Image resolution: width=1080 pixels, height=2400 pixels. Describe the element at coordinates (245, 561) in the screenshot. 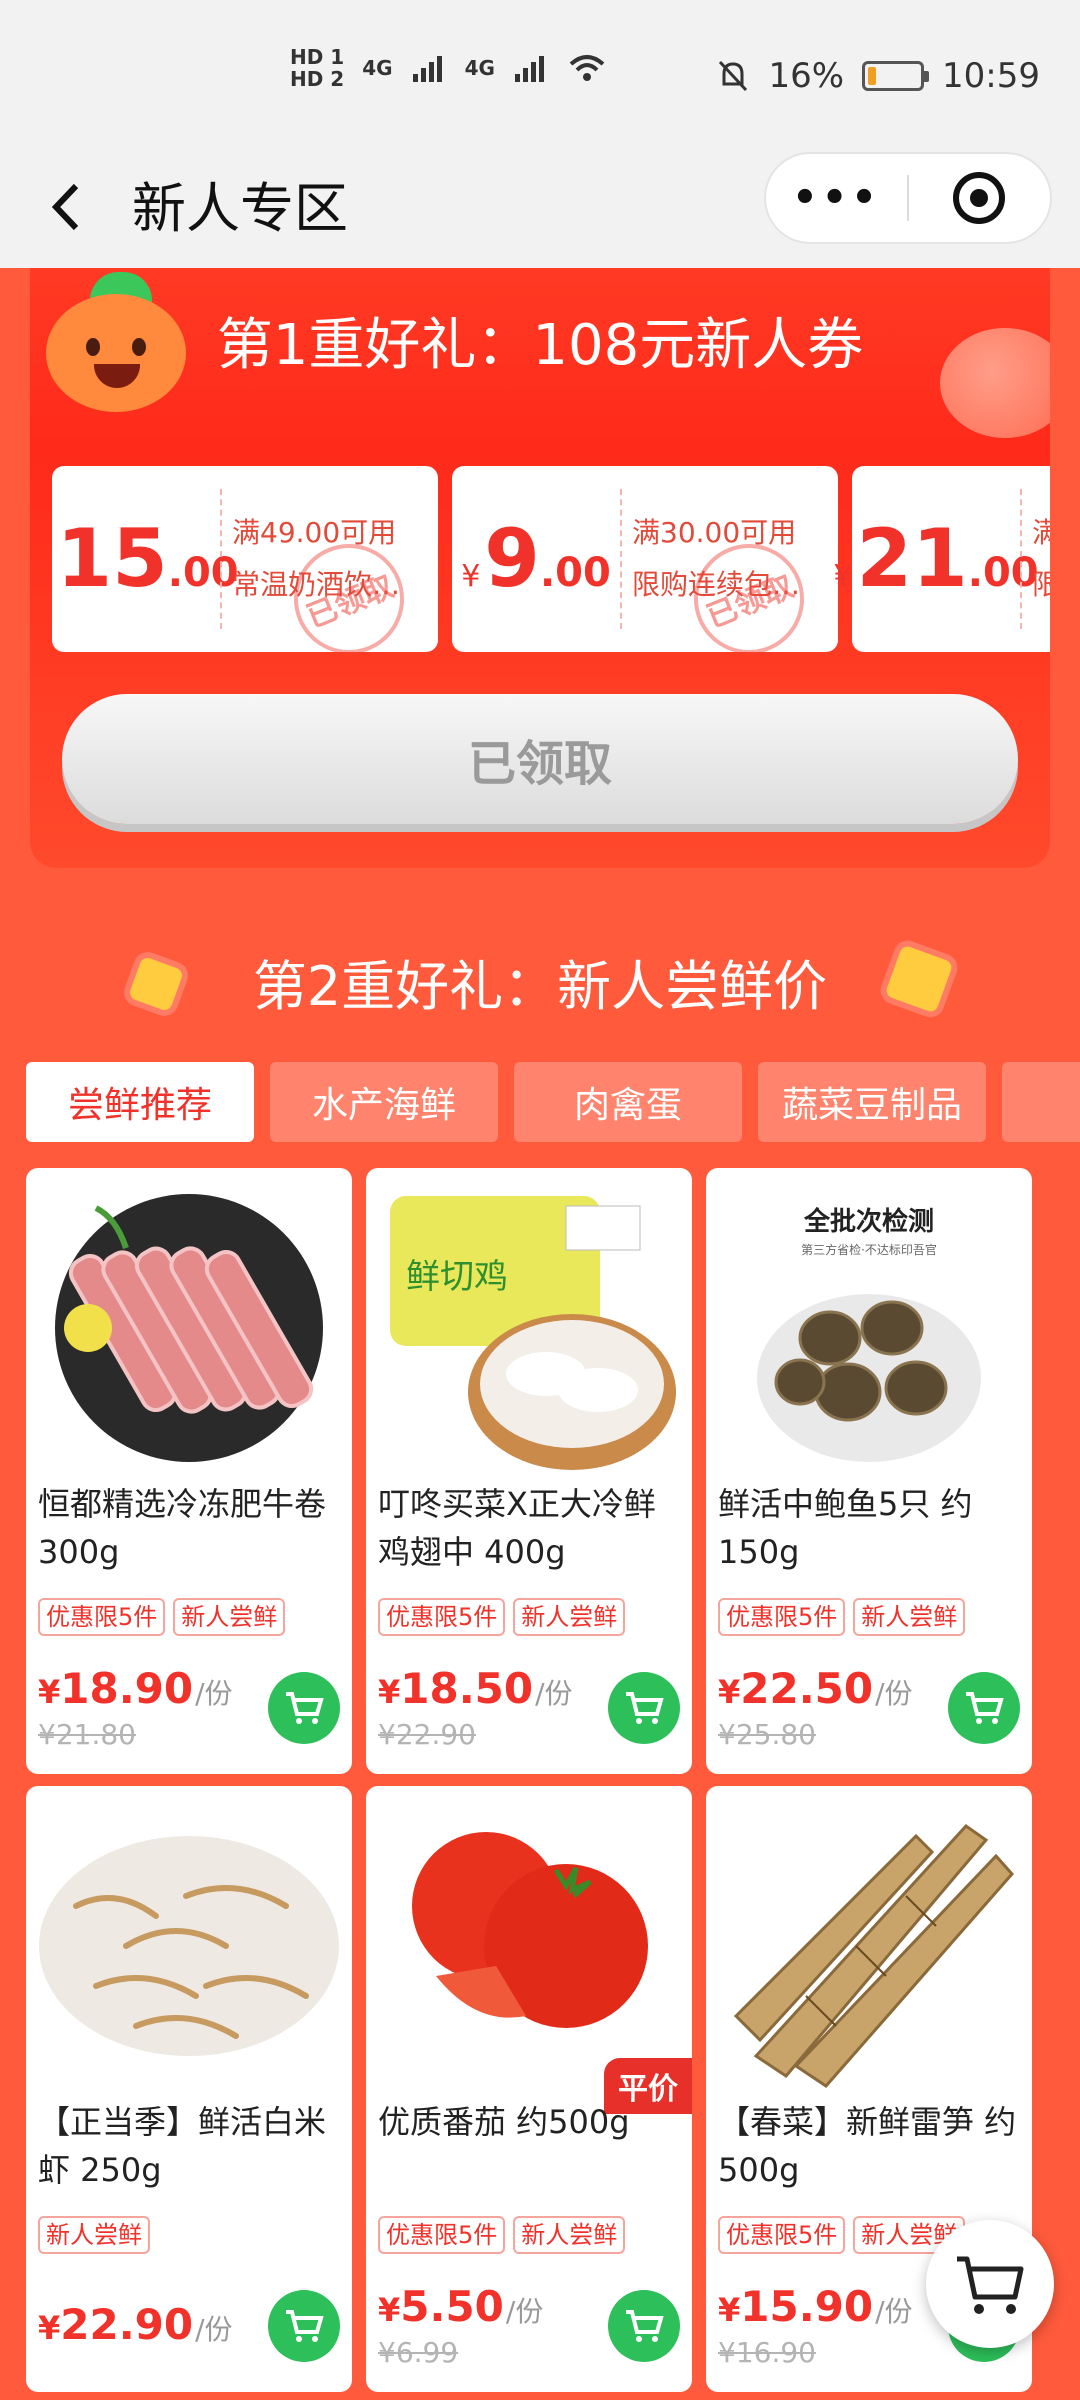

I see `coupon-card: ¥15.00 满49.00可用 常温奶酒饮… 已领取` at that location.